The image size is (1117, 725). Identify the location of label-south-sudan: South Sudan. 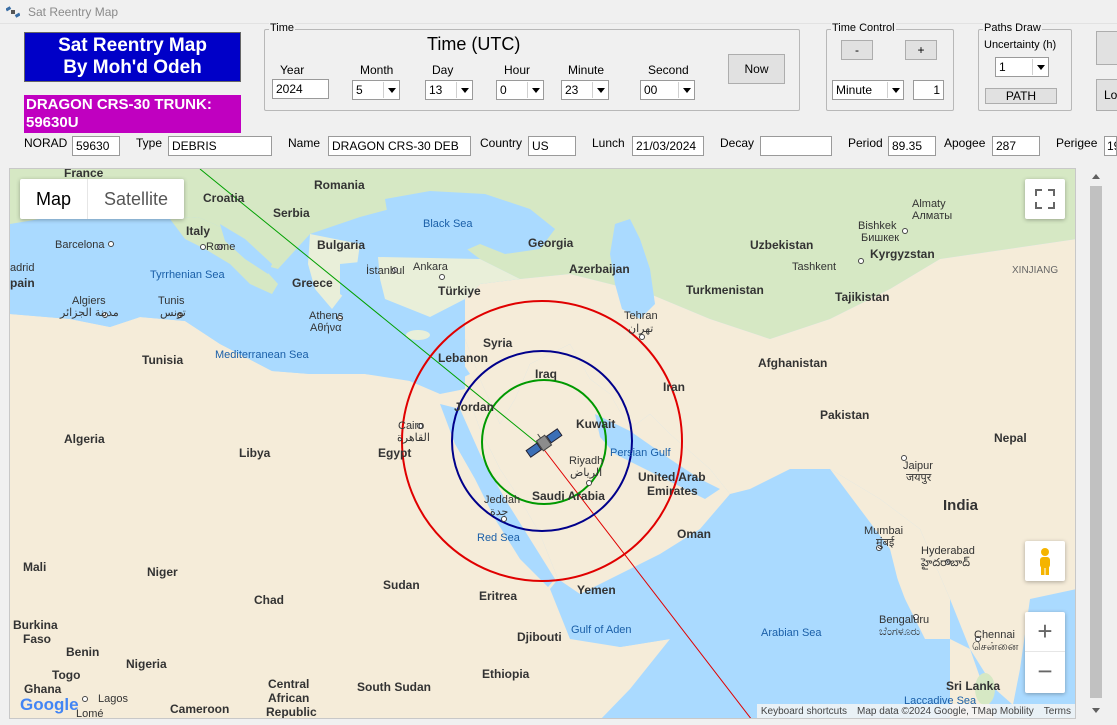
(394, 687).